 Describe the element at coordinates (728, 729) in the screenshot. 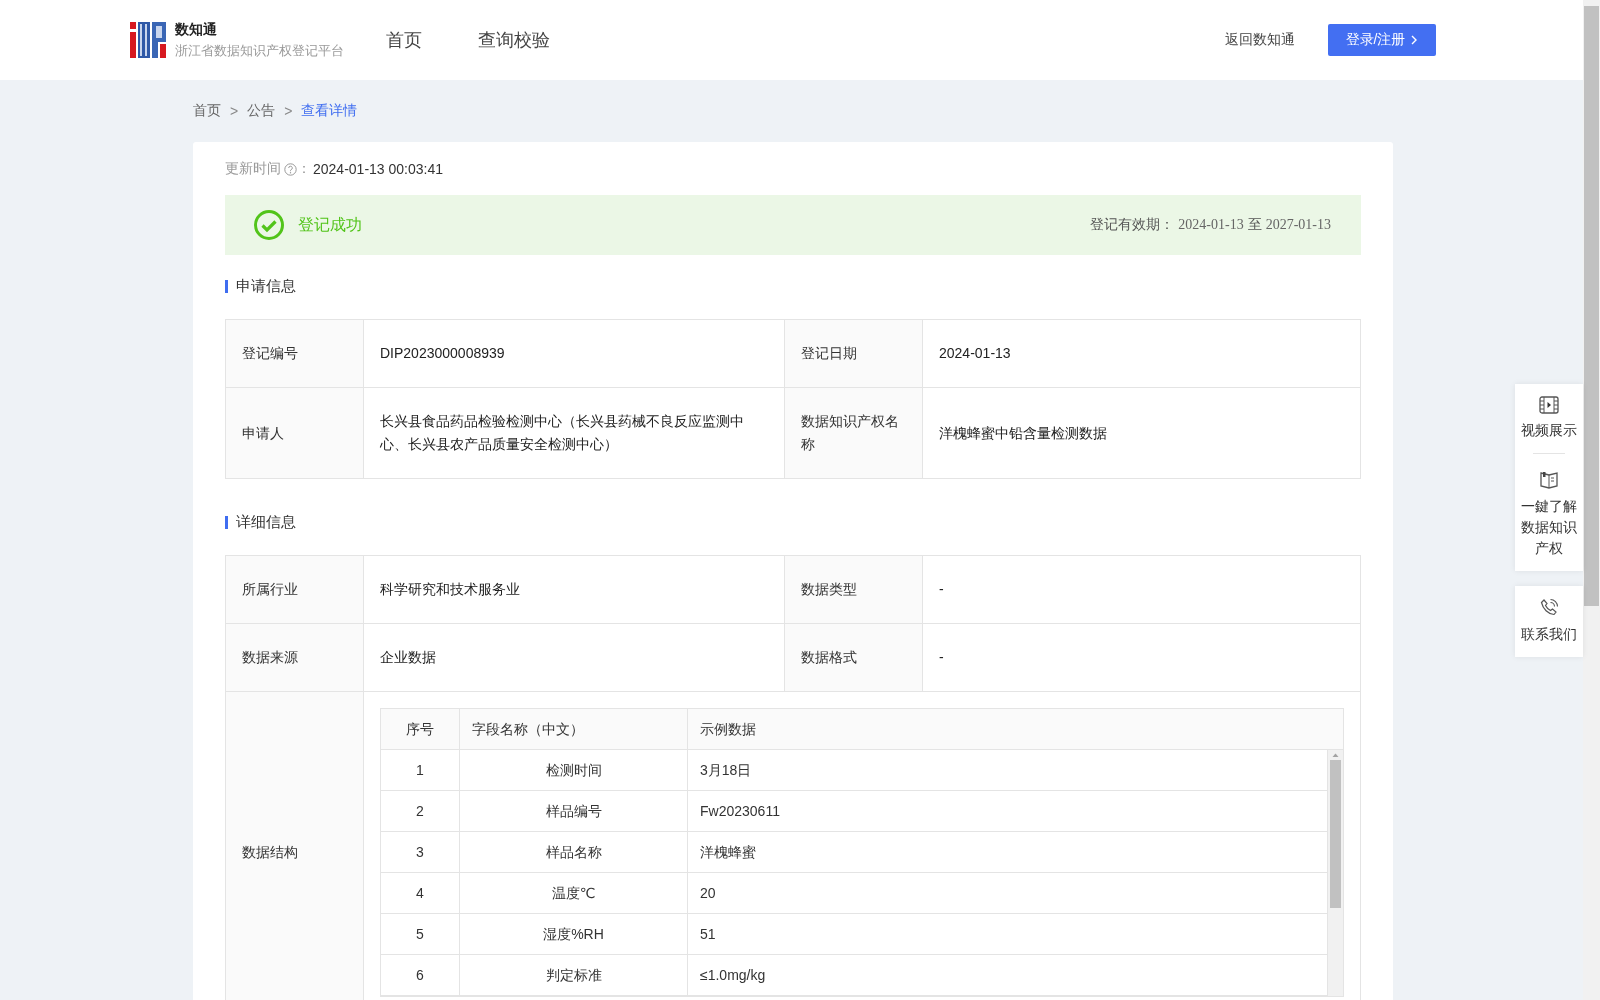

I see `column-header: 示例数据` at that location.